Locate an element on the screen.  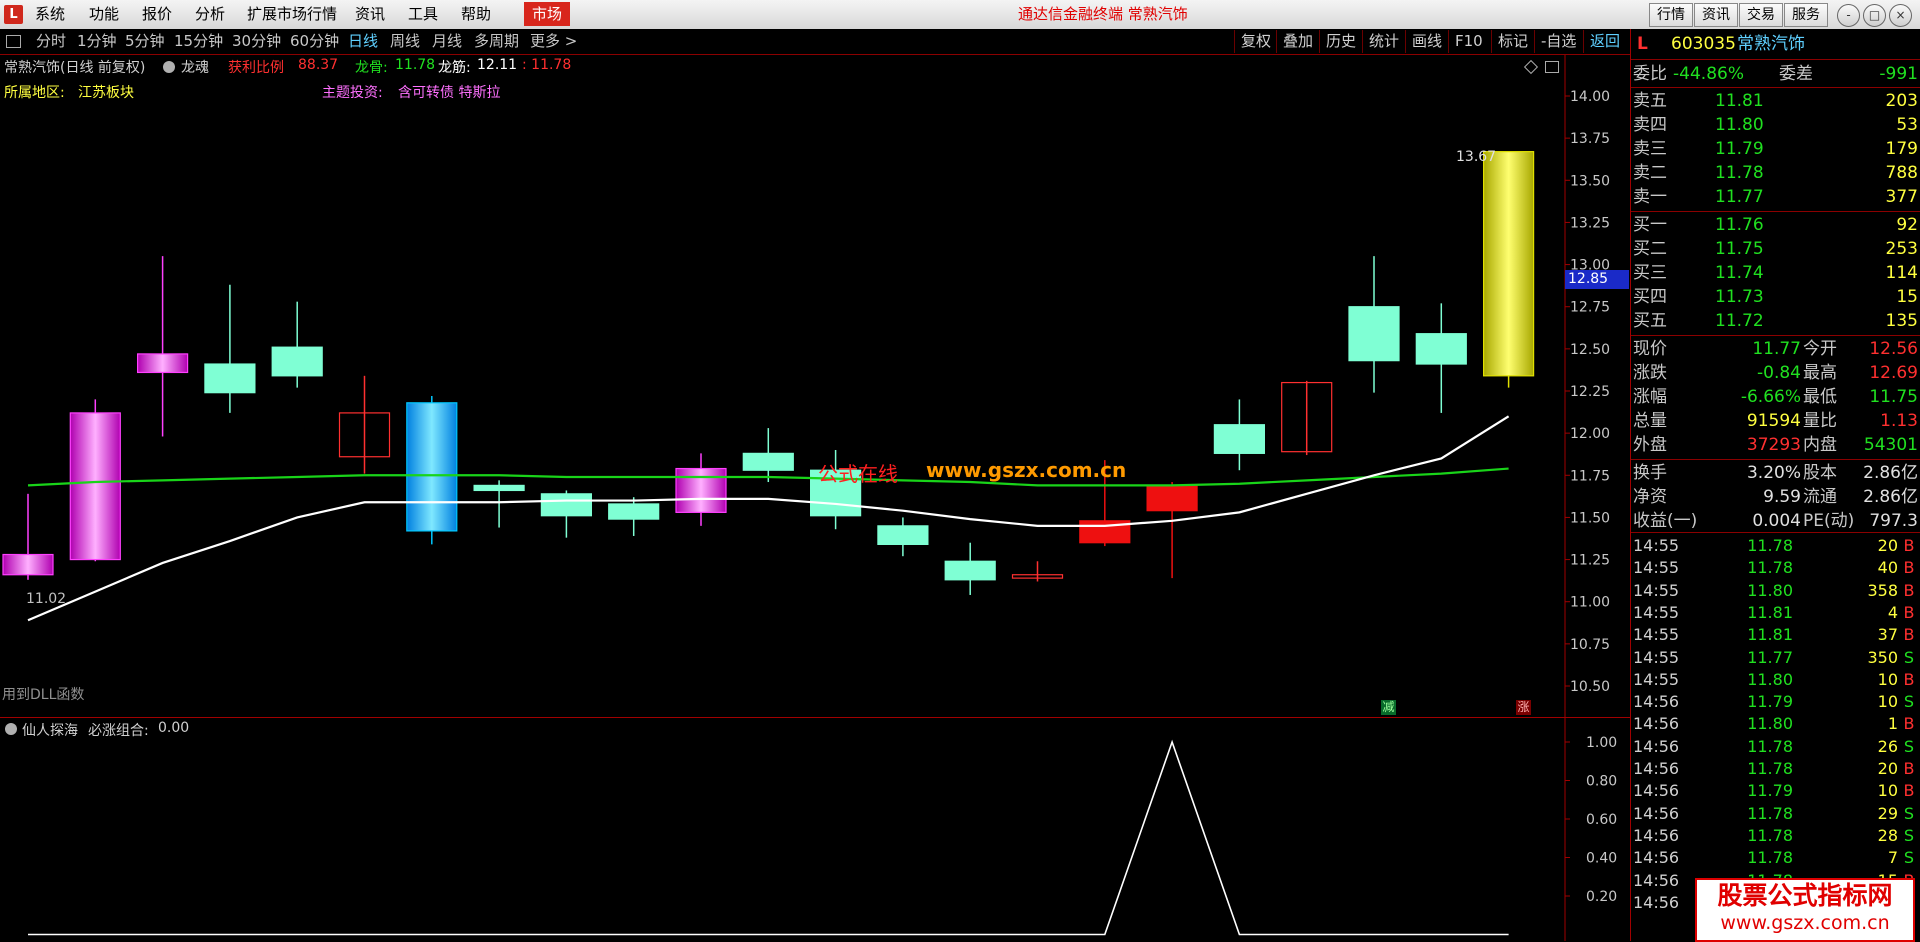
tick-row: 14:55 11.81 4 B is located at coordinates (1775, 613).